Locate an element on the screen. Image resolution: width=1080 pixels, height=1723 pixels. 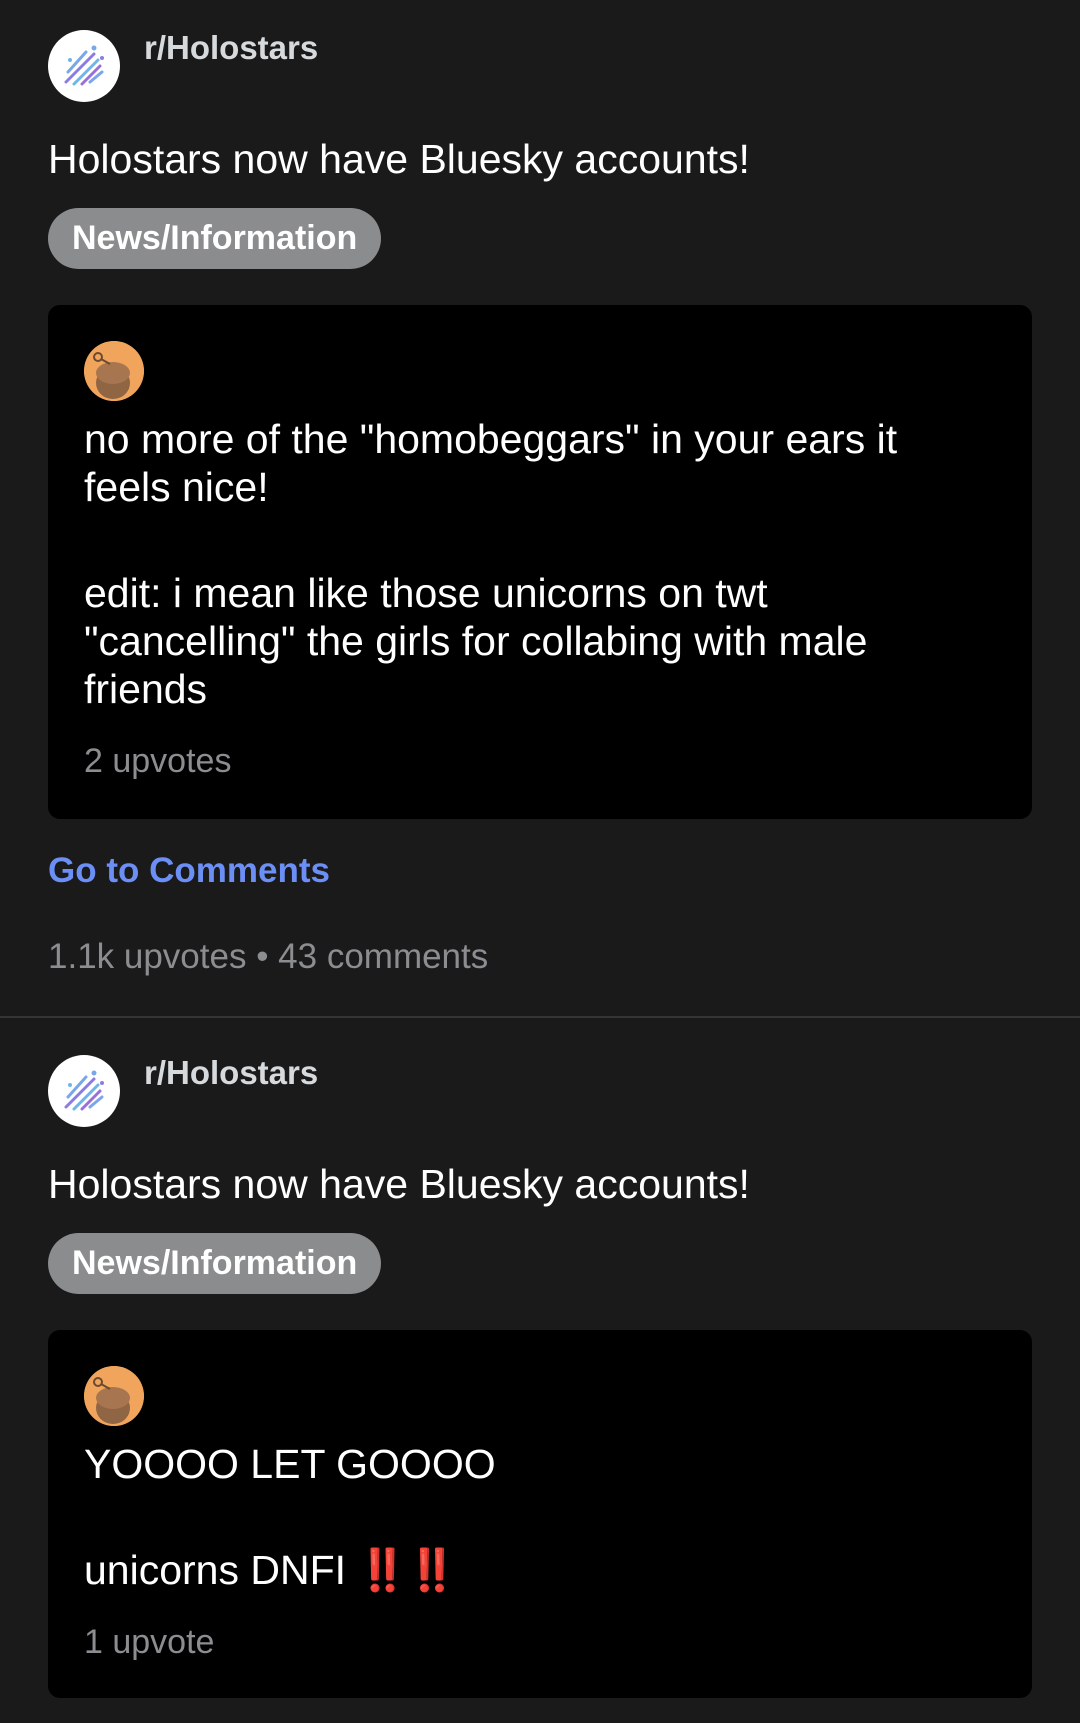
comment-paragraph: YOOOO LET GOOOO is located at coordinates (290, 1464).